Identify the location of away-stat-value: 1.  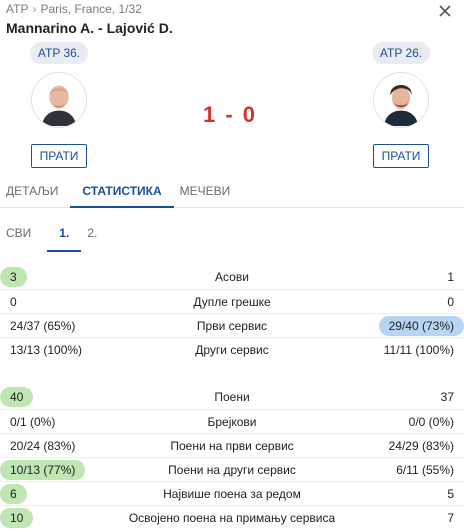
(450, 277).